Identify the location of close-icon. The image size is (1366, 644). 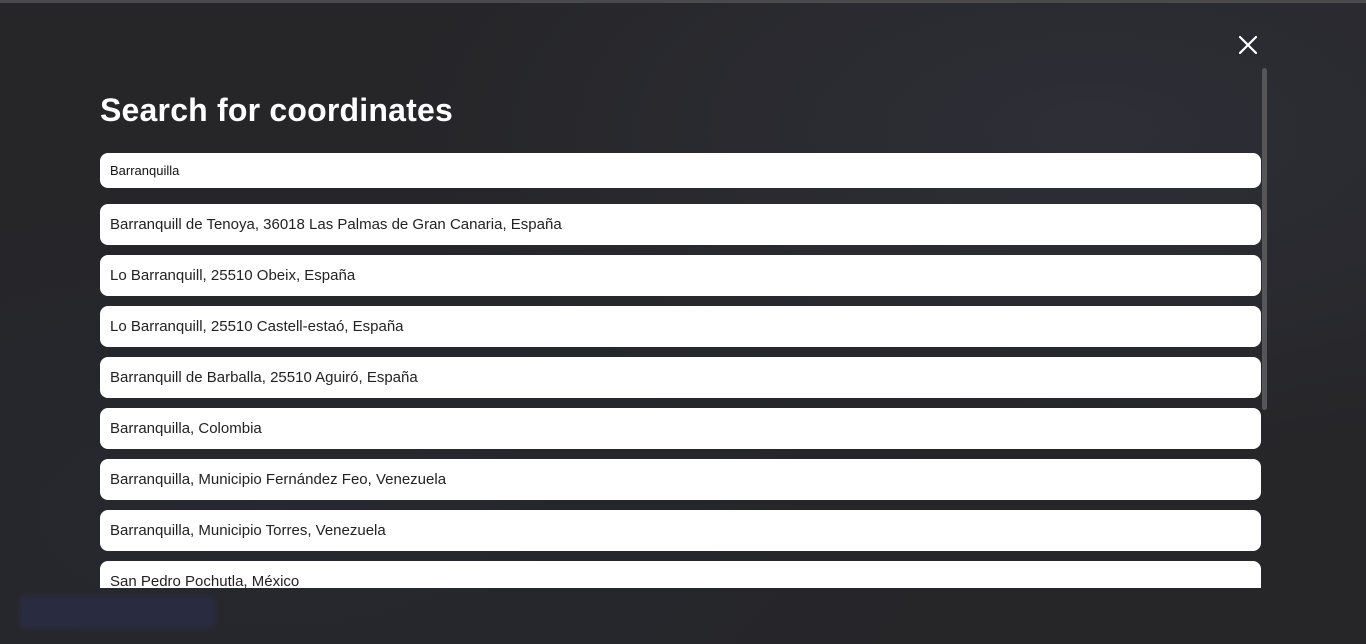
(1248, 45).